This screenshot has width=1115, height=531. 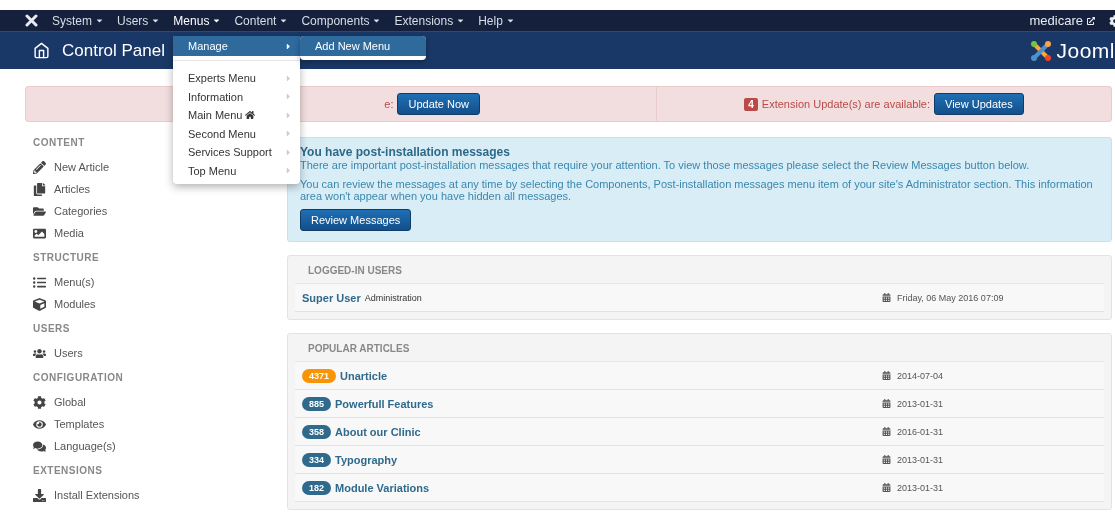 I want to click on nav-menu-item: Help, so click(x=496, y=20).